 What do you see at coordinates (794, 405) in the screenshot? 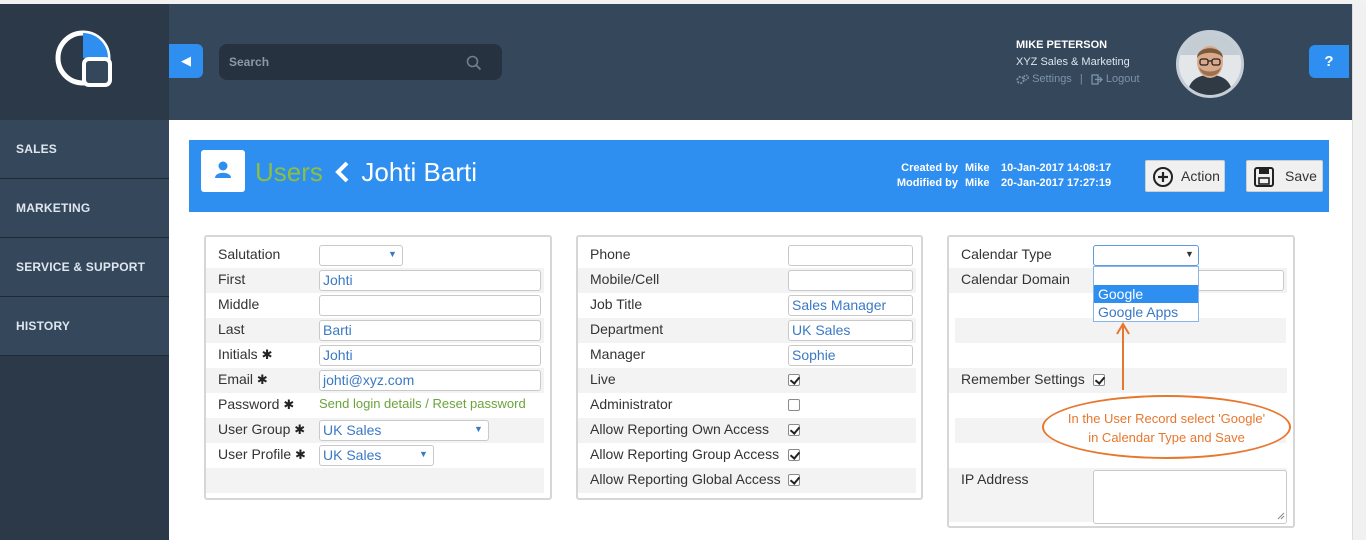
I see `administrator-checkbox` at bounding box center [794, 405].